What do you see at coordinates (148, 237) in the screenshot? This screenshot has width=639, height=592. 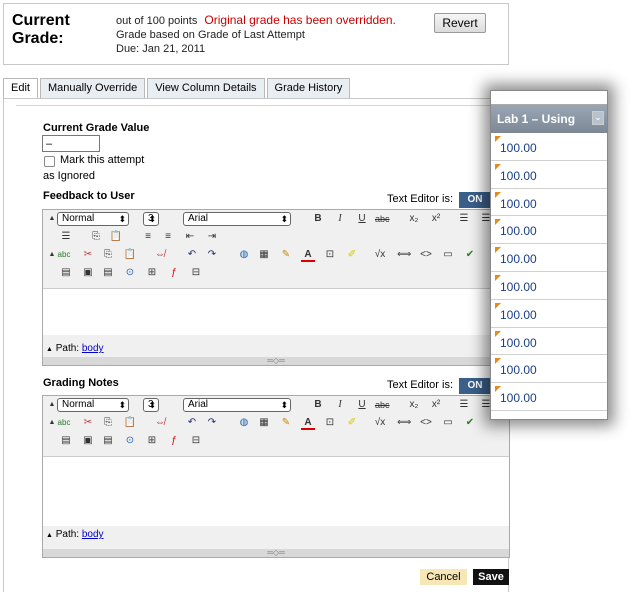 I see `ordered-list-icon: ≡` at bounding box center [148, 237].